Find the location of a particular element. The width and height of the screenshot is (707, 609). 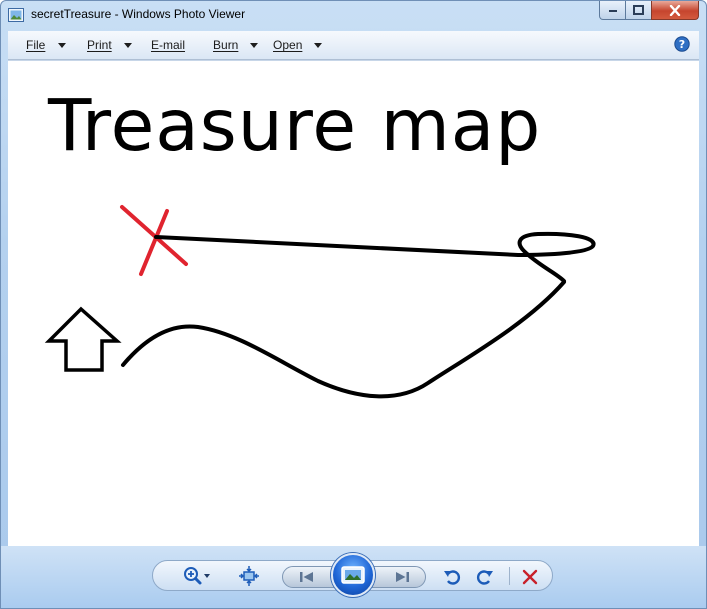

magnifier-plus-icon is located at coordinates (197, 576).